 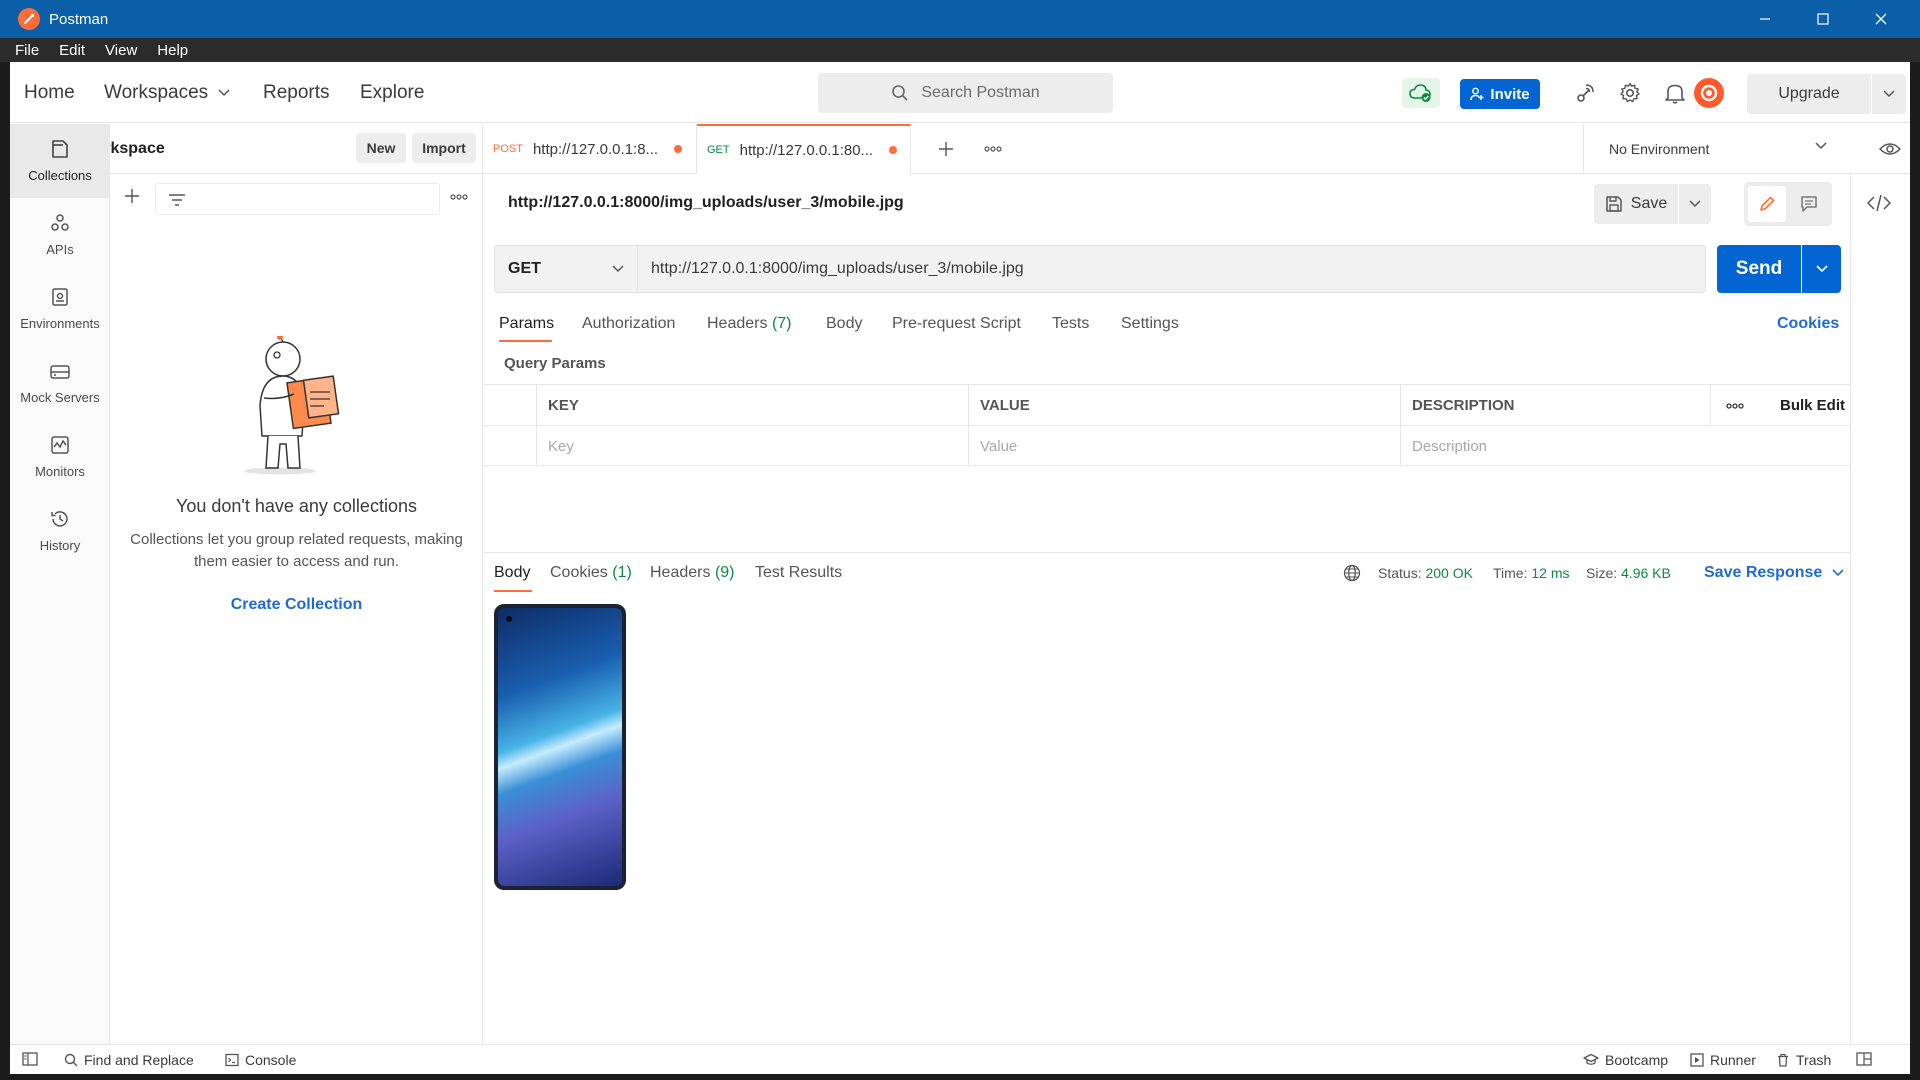 What do you see at coordinates (59, 519) in the screenshot?
I see `history-icon` at bounding box center [59, 519].